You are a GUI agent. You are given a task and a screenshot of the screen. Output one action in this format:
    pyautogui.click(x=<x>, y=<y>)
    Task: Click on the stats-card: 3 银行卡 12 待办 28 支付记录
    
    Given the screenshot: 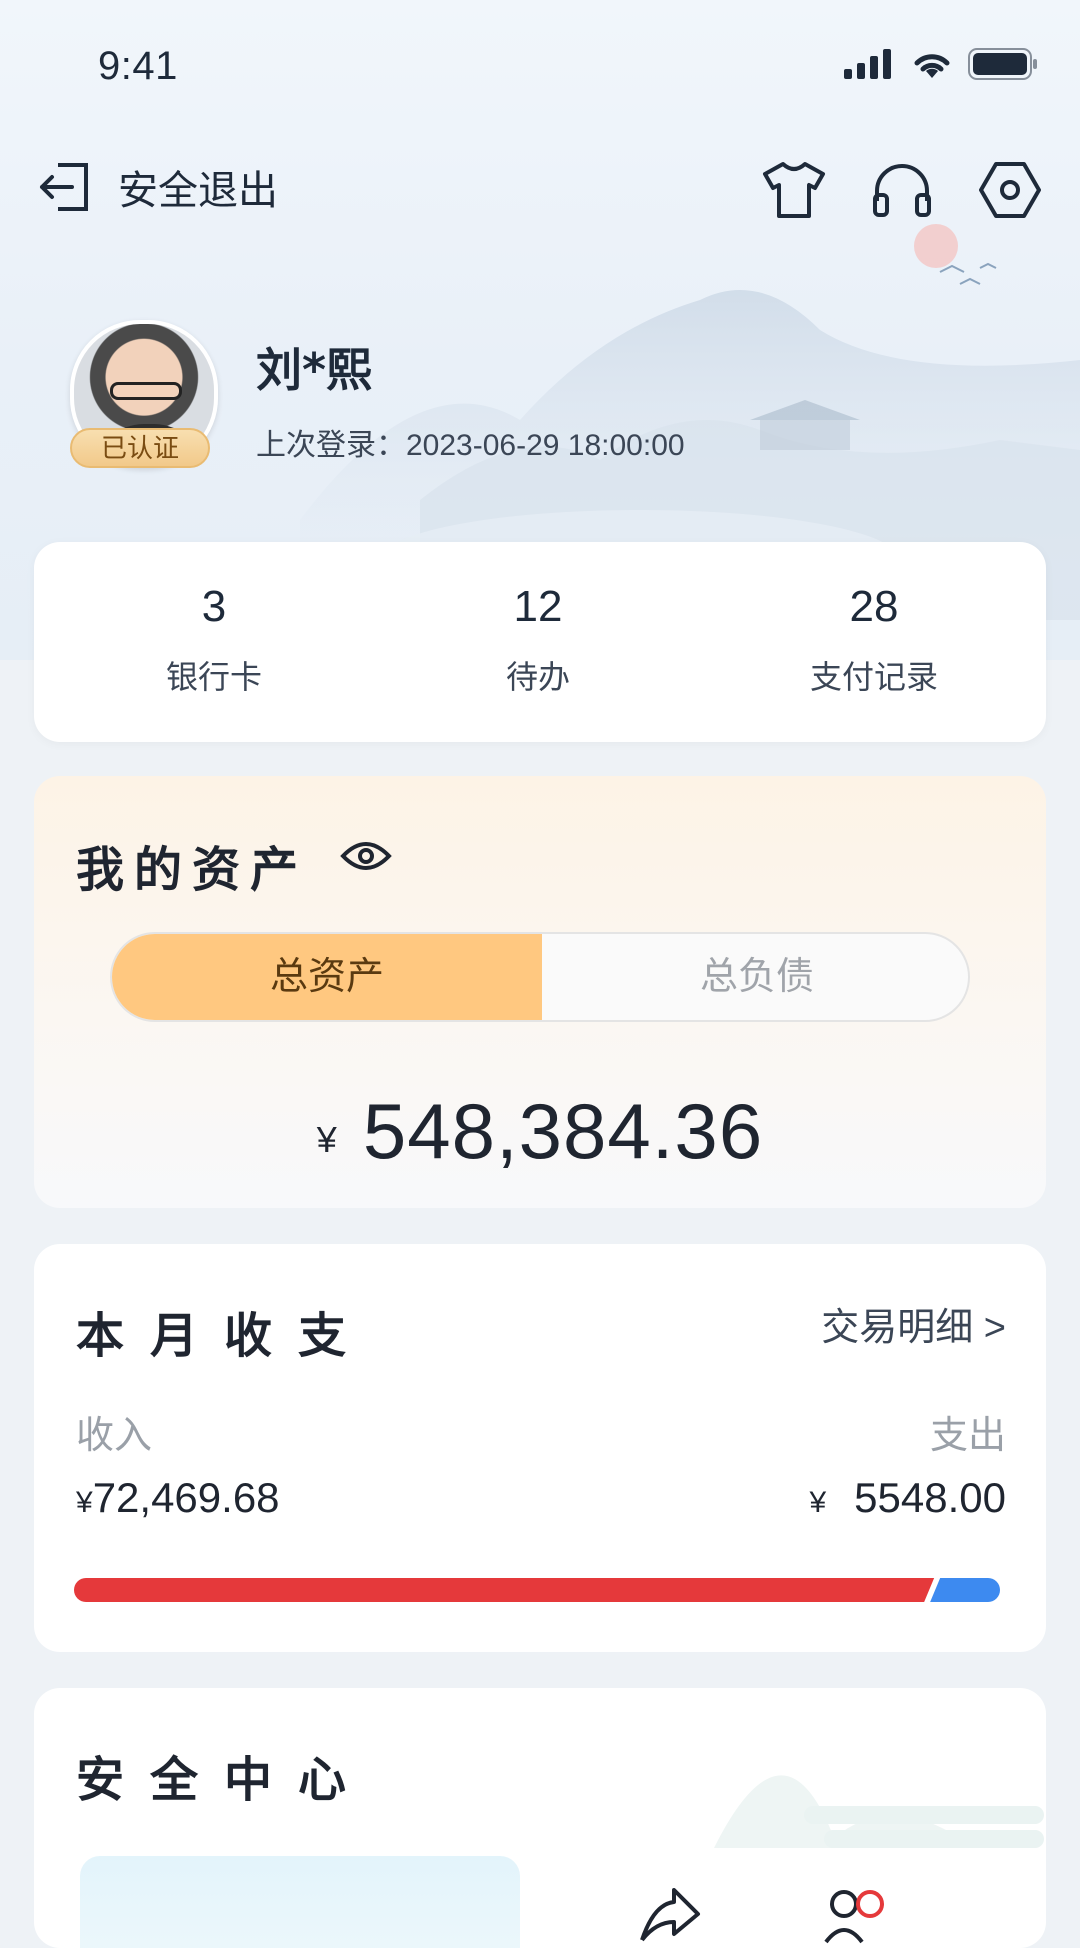 What is the action you would take?
    pyautogui.click(x=540, y=642)
    